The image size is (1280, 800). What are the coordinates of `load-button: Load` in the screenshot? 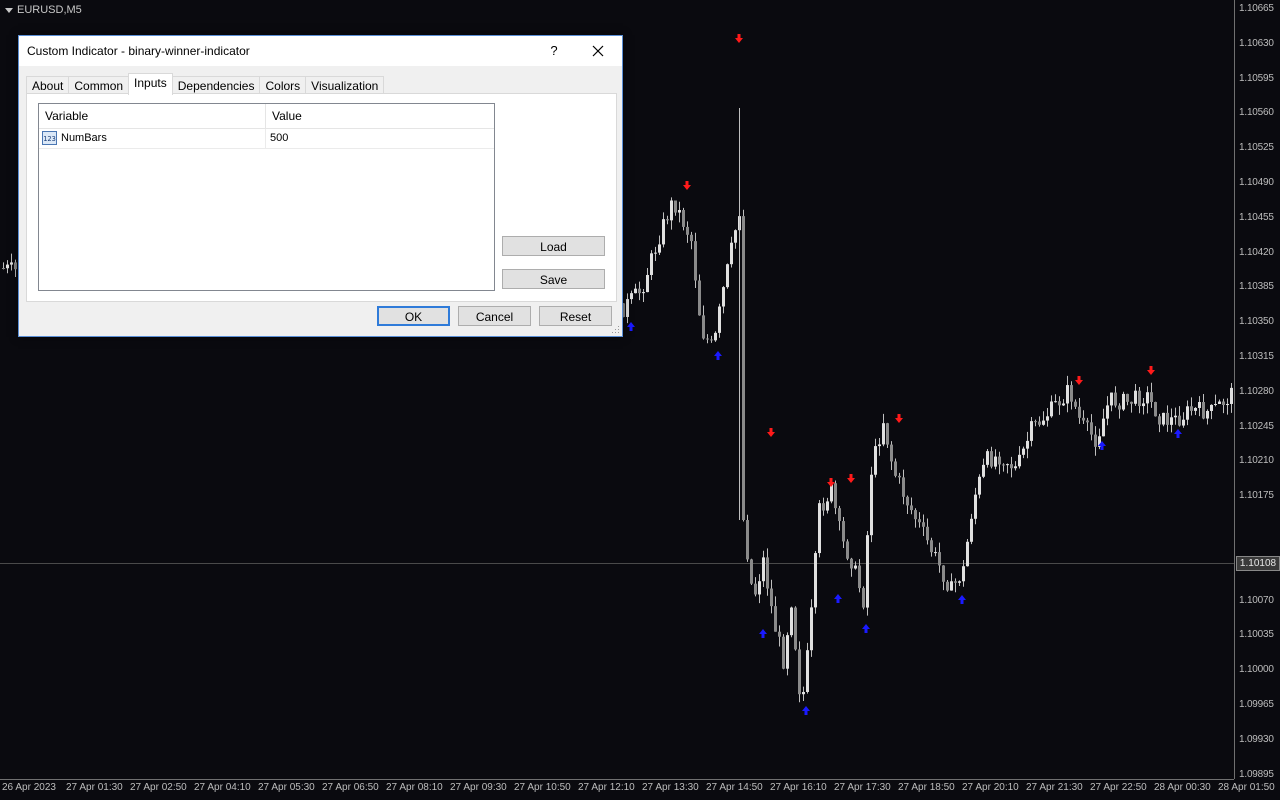 It's located at (553, 246).